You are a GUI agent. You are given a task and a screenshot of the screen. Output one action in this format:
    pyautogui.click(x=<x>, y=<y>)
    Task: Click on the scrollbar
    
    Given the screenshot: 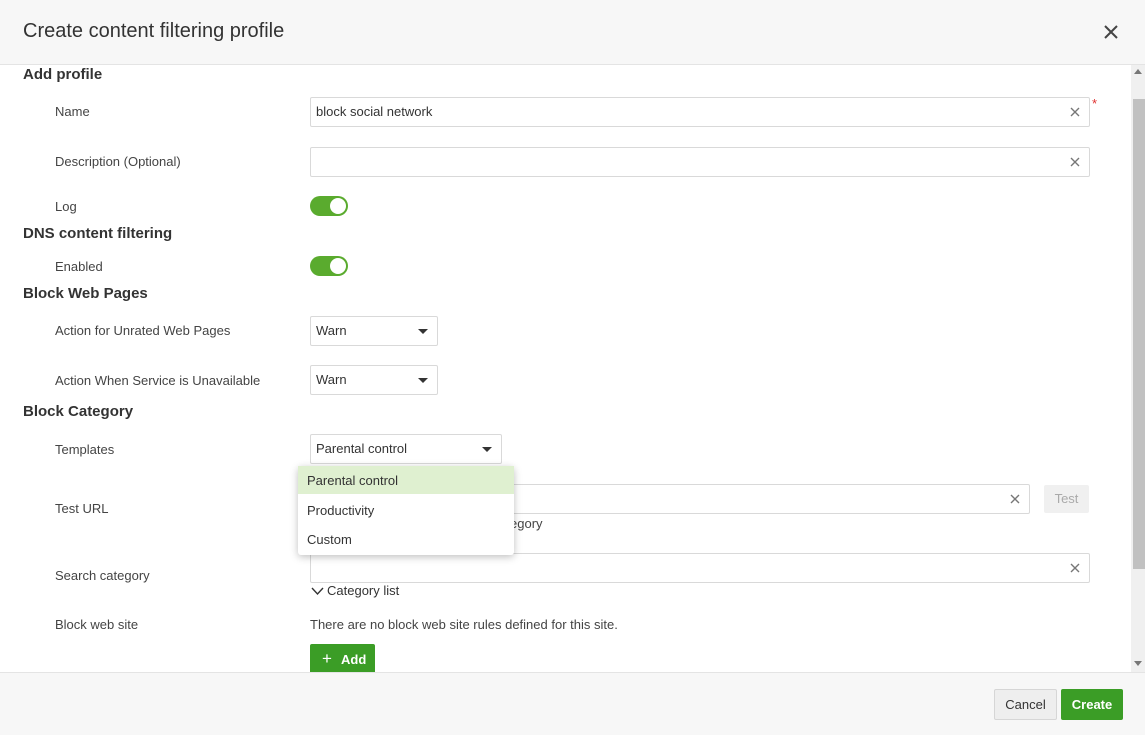 What is the action you would take?
    pyautogui.click(x=1138, y=368)
    